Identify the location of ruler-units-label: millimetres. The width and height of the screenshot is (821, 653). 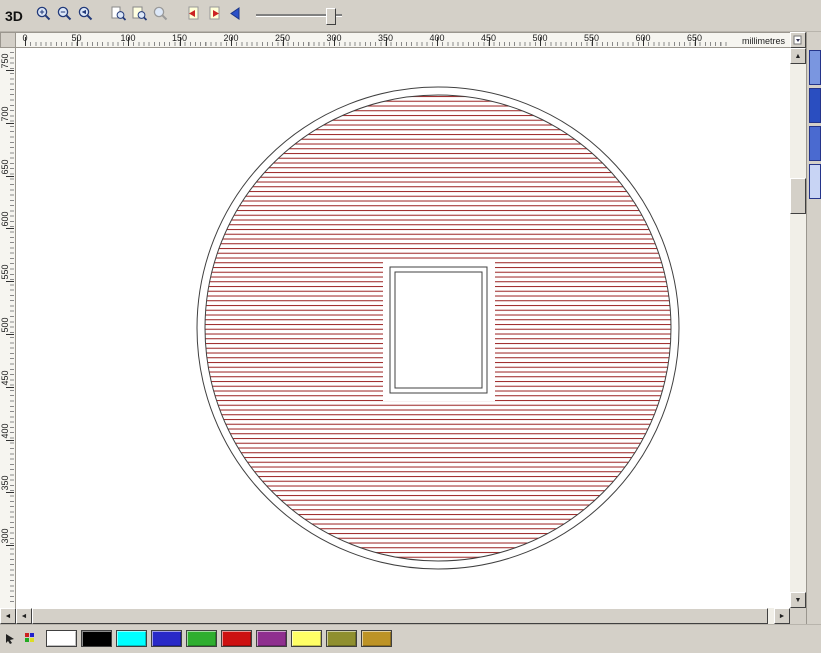
(763, 41).